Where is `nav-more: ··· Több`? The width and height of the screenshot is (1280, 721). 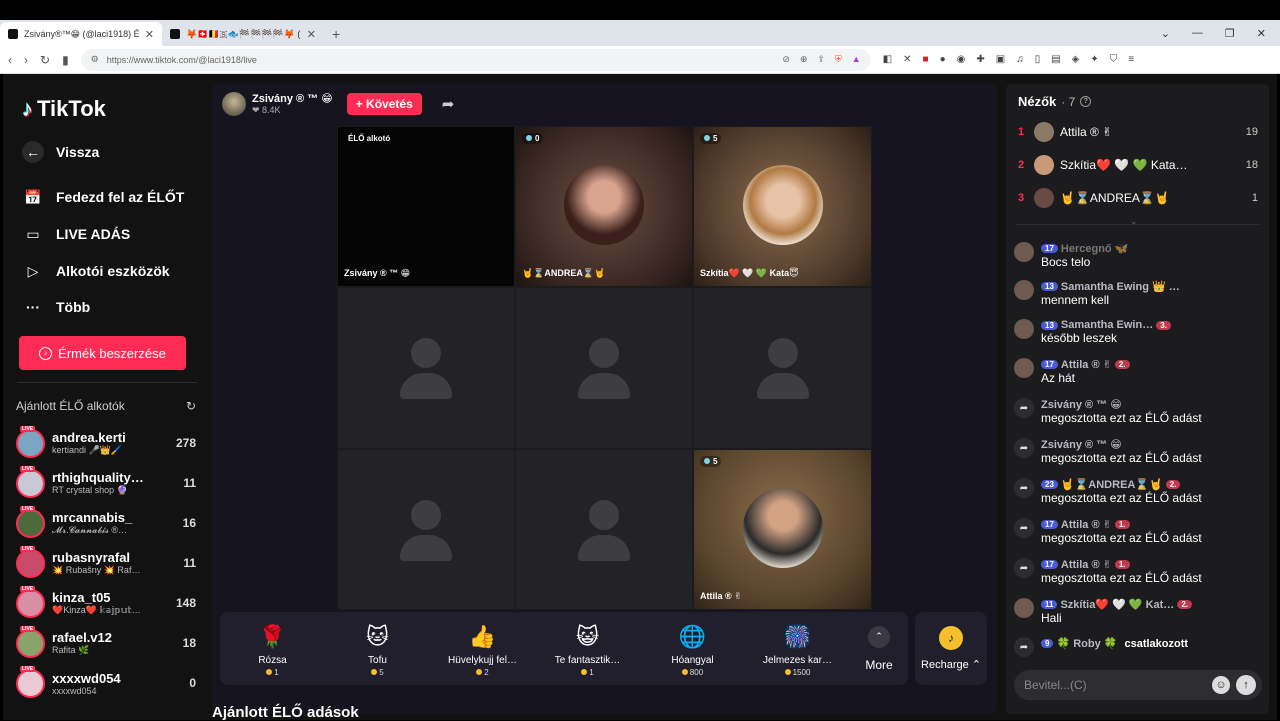 nav-more: ··· Több is located at coordinates (56, 307).